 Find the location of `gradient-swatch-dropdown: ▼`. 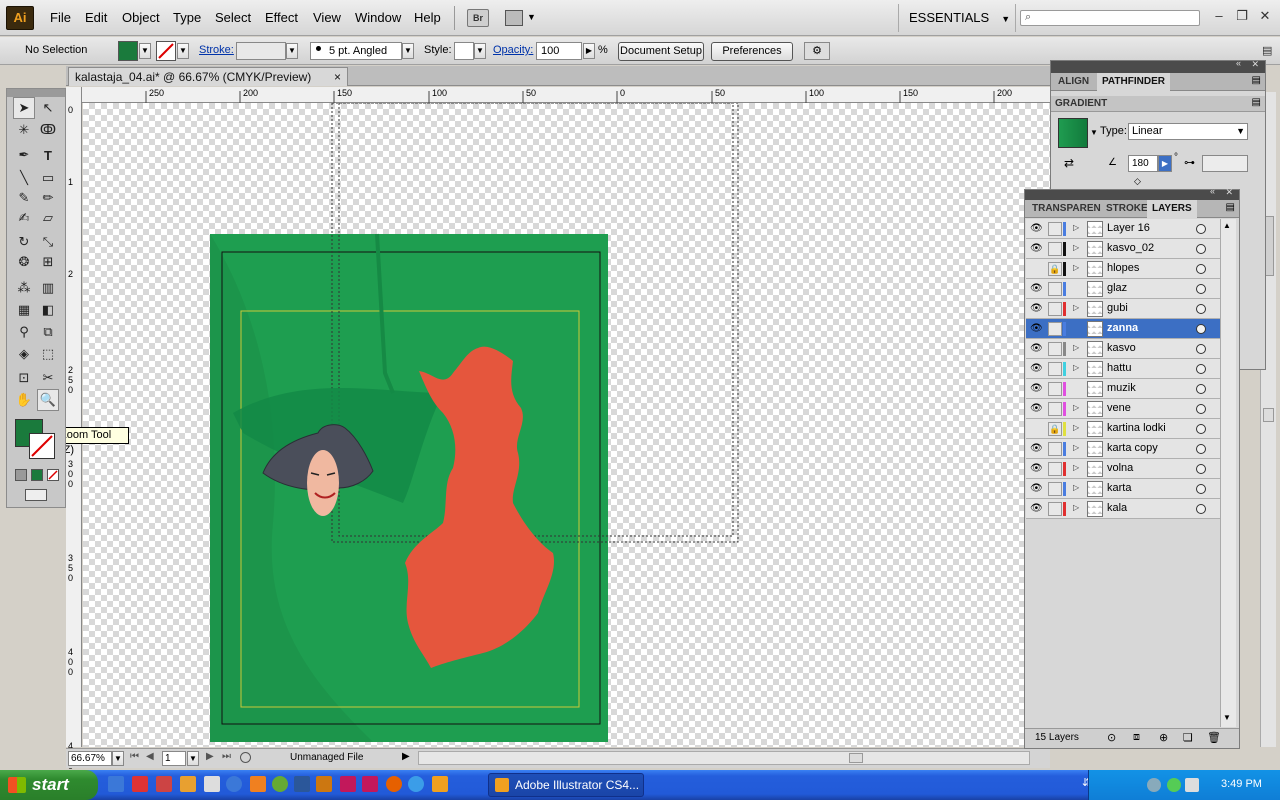

gradient-swatch-dropdown: ▼ is located at coordinates (1094, 132).